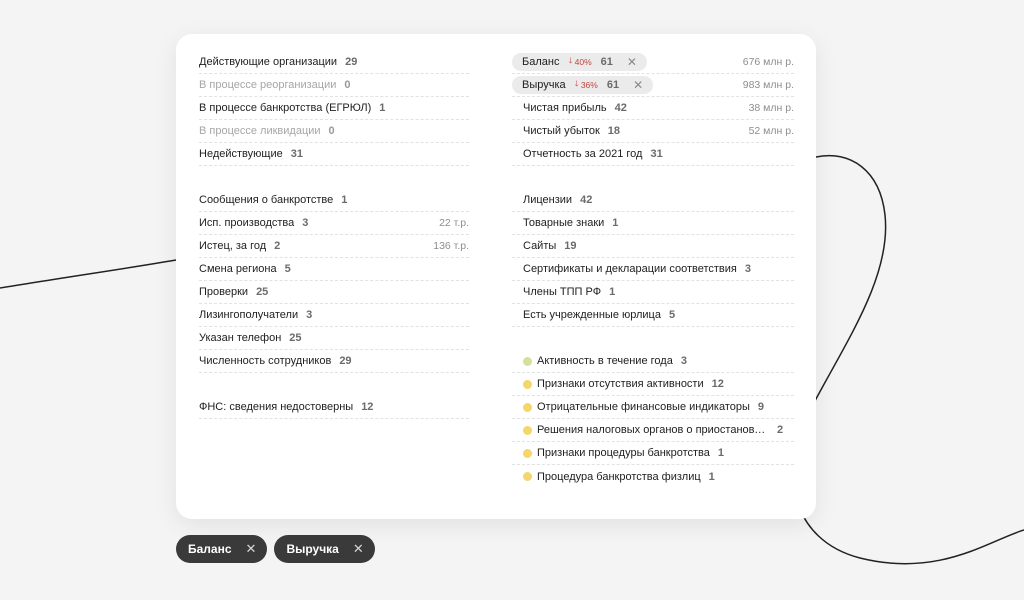  I want to click on active-filter-chips: Баланс ✕ Выручка ✕, so click(275, 549).